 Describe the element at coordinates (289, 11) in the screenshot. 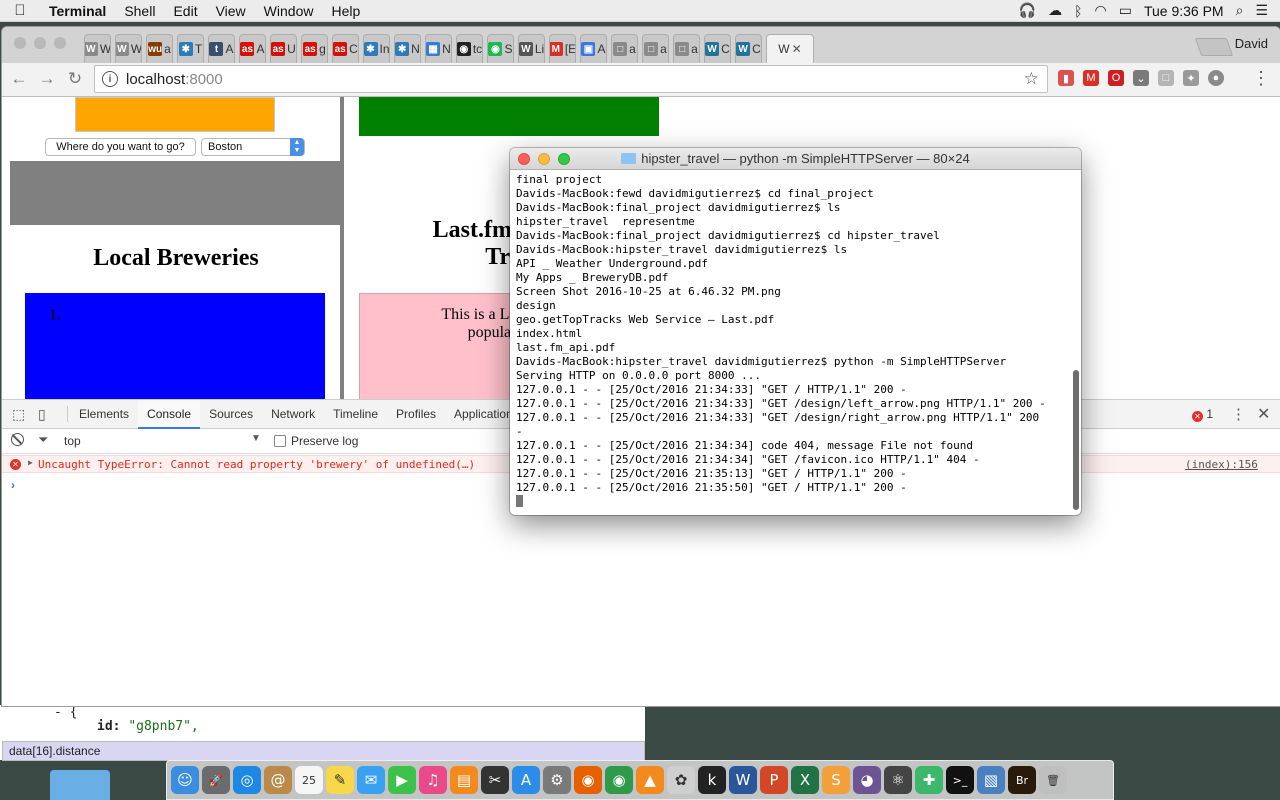

I see `menu-window: Window` at that location.